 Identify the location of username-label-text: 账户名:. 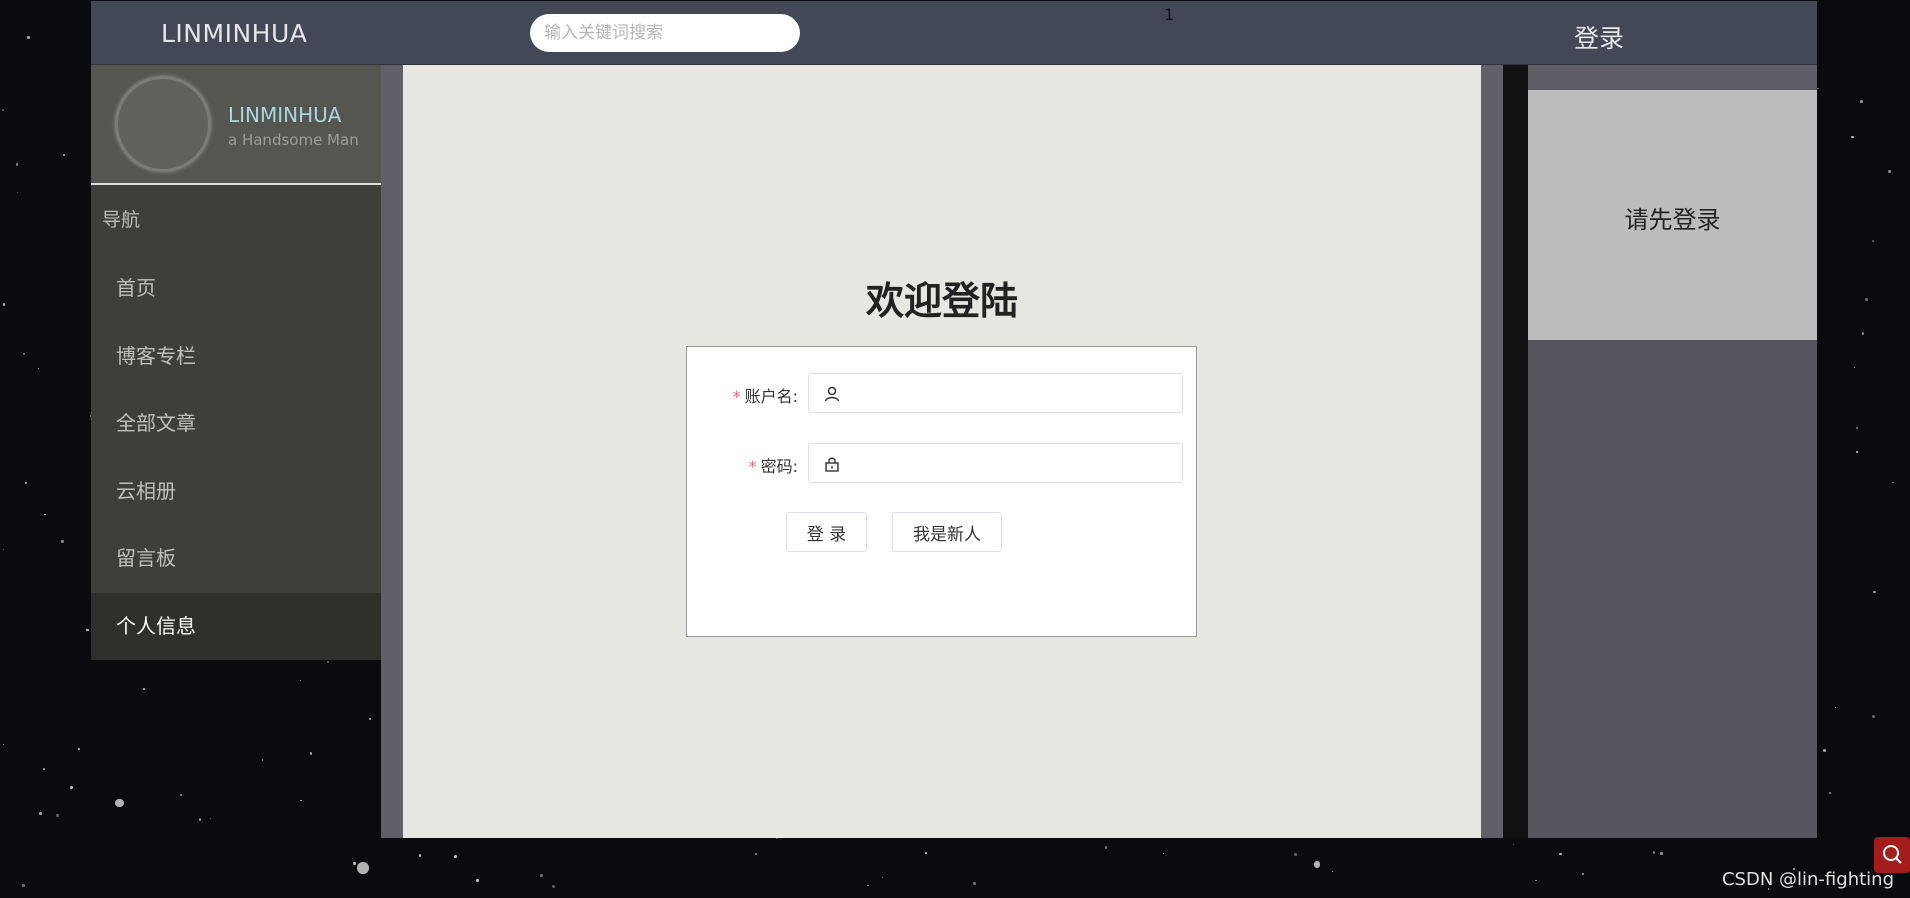
(771, 396).